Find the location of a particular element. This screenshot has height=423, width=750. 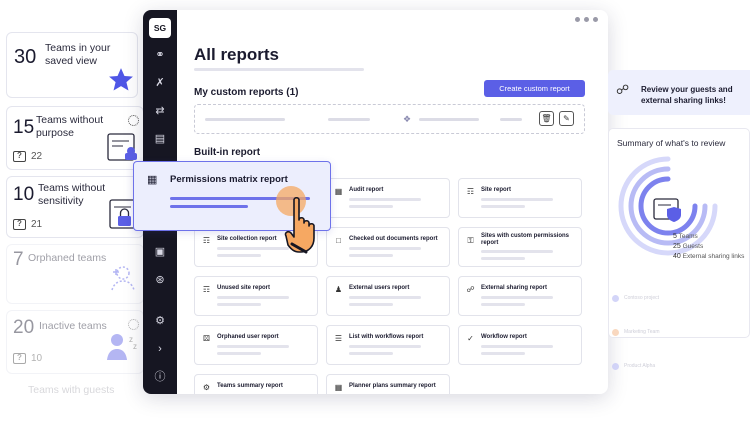

title-underline is located at coordinates (279, 69).